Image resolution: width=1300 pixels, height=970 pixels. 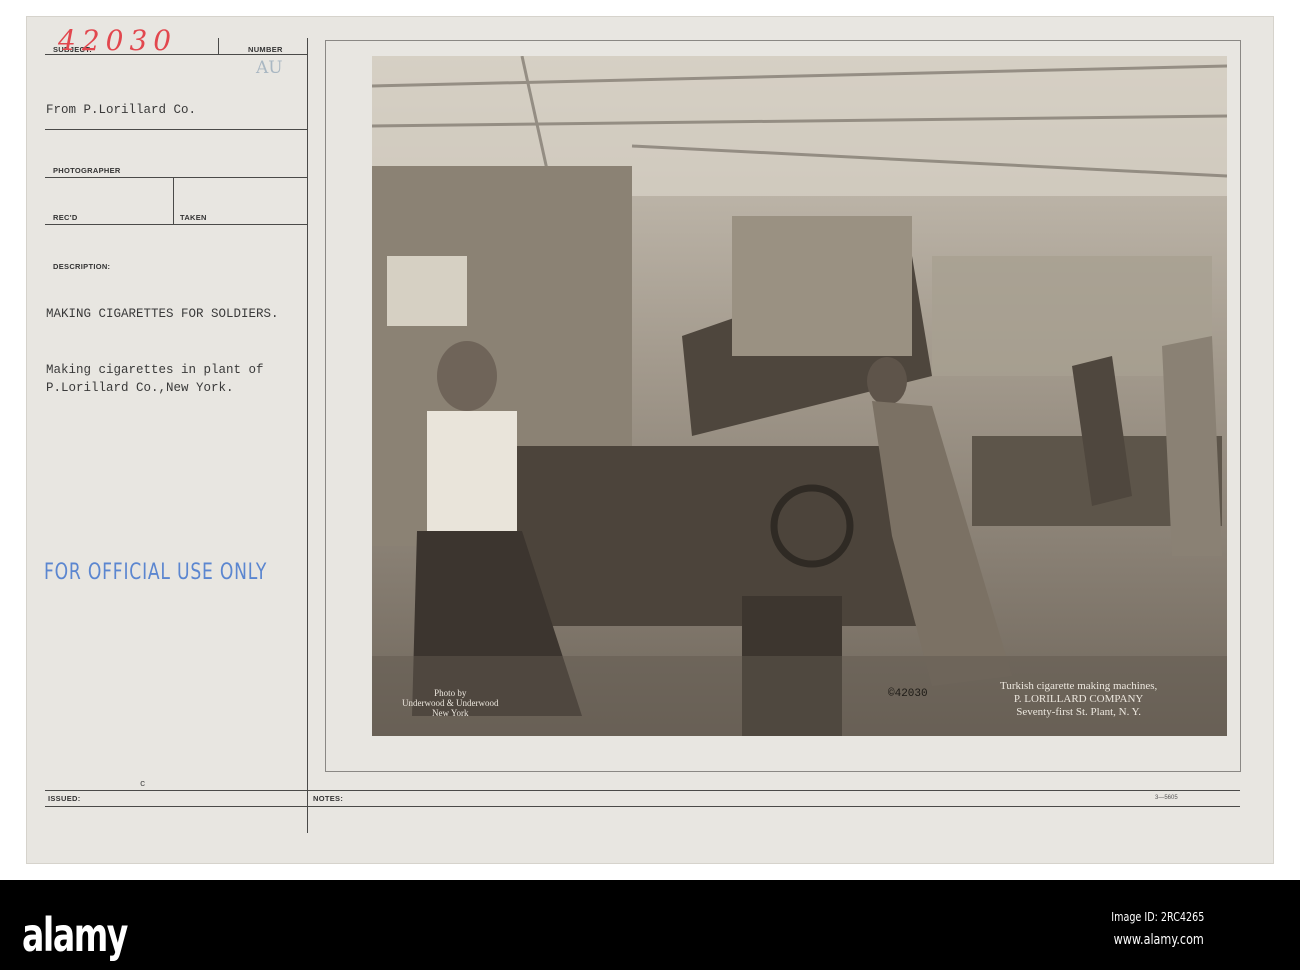 What do you see at coordinates (1078, 712) in the screenshot?
I see `caption-line: Seventy-first St. Plant, N. Y.` at bounding box center [1078, 712].